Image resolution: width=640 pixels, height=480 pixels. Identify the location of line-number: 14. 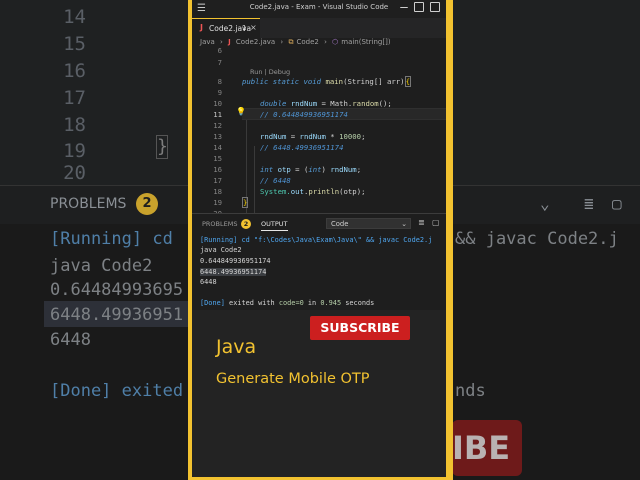
(217, 147).